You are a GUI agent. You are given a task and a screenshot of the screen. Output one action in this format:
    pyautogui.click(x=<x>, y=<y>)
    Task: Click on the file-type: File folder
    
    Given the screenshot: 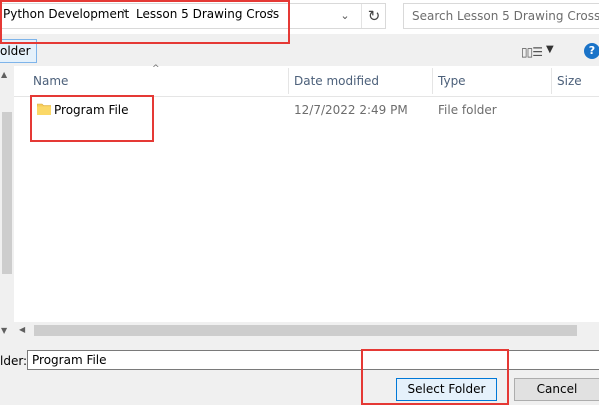 What is the action you would take?
    pyautogui.click(x=467, y=110)
    